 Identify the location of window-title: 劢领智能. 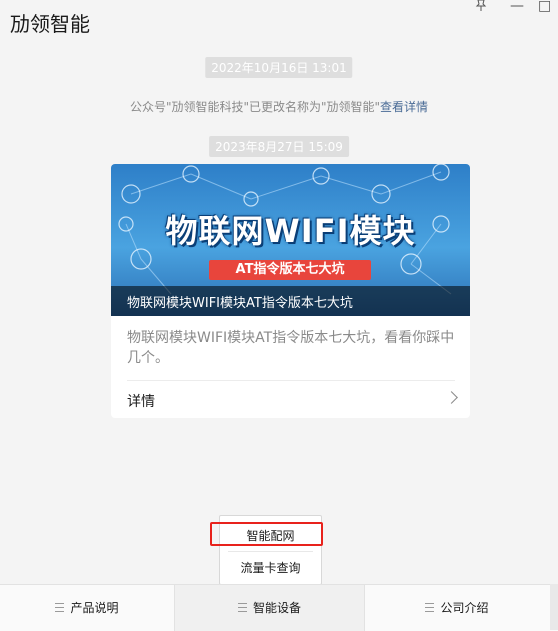
(50, 24).